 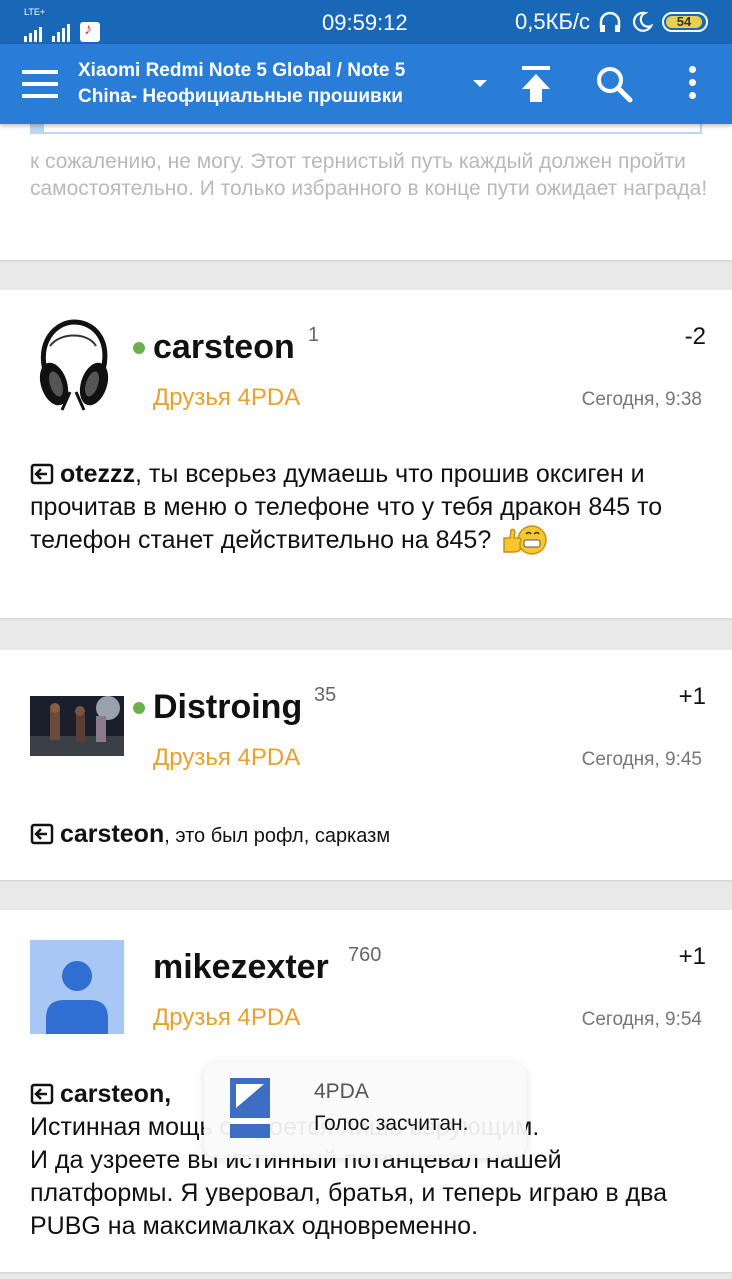 I want to click on toast-app-name: 4PDA, so click(x=341, y=1091).